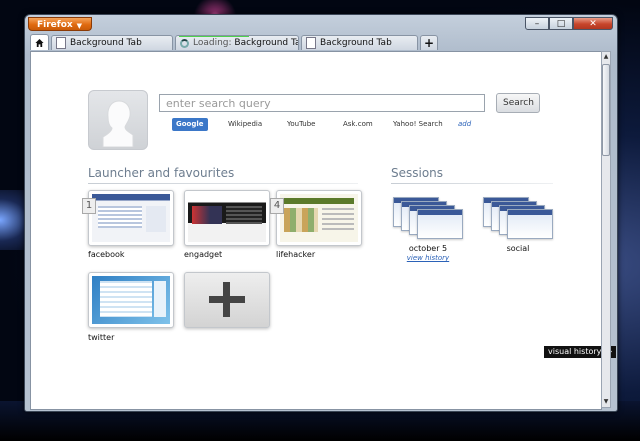 This screenshot has height=441, width=640. What do you see at coordinates (417, 173) in the screenshot?
I see `sessions-heading: Sessions` at bounding box center [417, 173].